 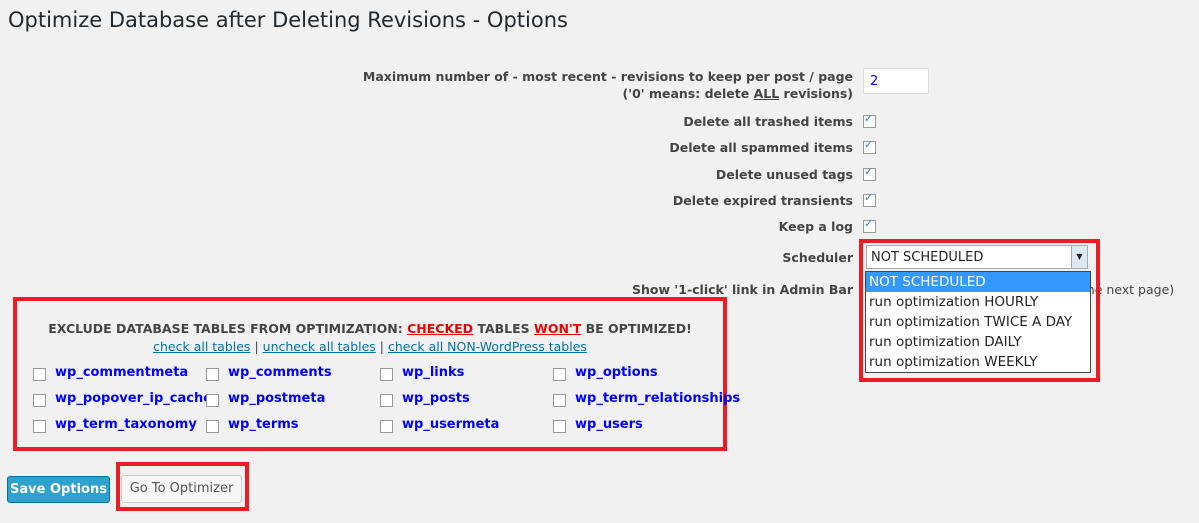 What do you see at coordinates (762, 200) in the screenshot?
I see `option-label: Delete expired transients` at bounding box center [762, 200].